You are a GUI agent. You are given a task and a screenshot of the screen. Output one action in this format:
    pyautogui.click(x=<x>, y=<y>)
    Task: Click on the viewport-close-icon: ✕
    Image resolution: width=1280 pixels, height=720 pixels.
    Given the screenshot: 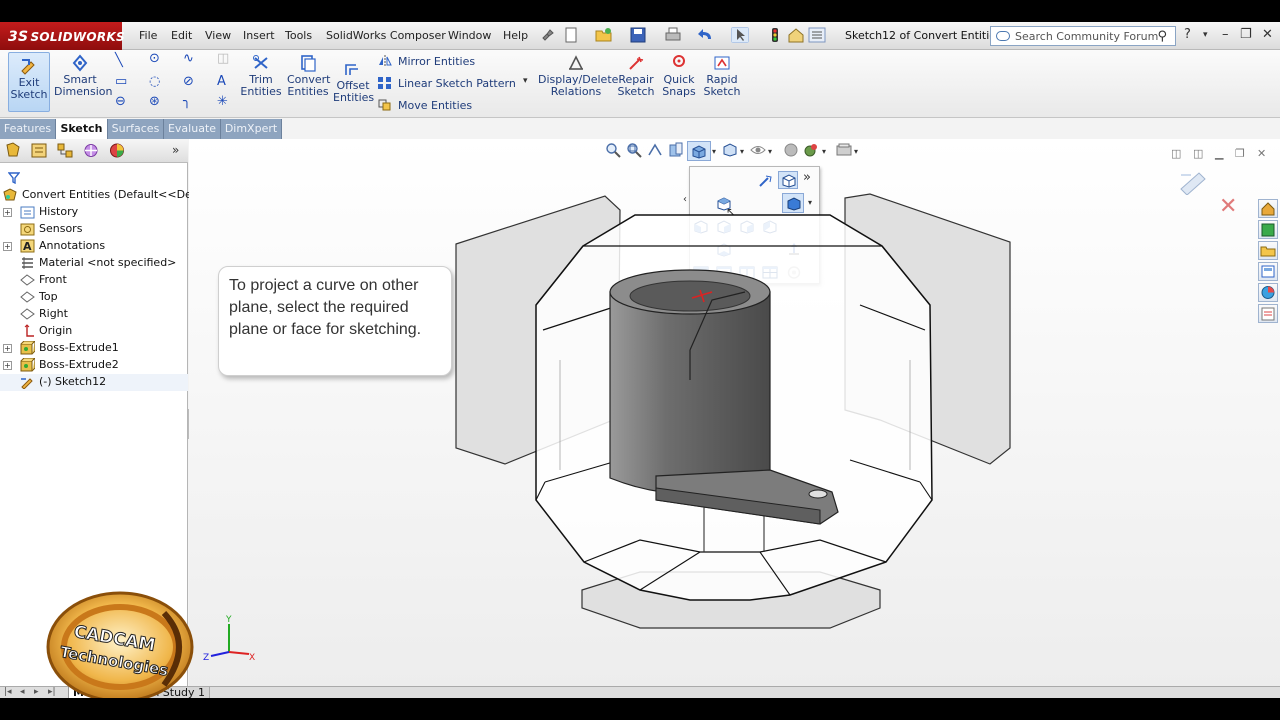 What is the action you would take?
    pyautogui.click(x=1261, y=153)
    